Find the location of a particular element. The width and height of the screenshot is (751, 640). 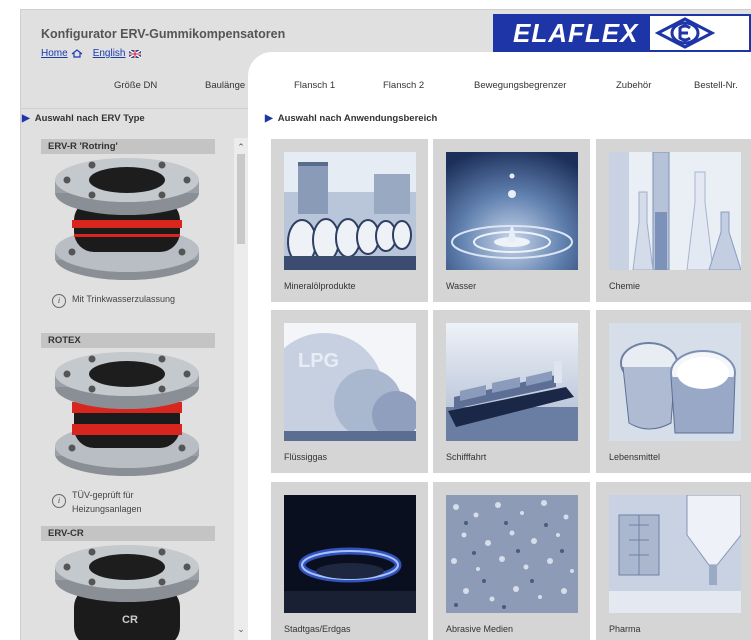

tile-label: Pharma is located at coordinates (625, 629).